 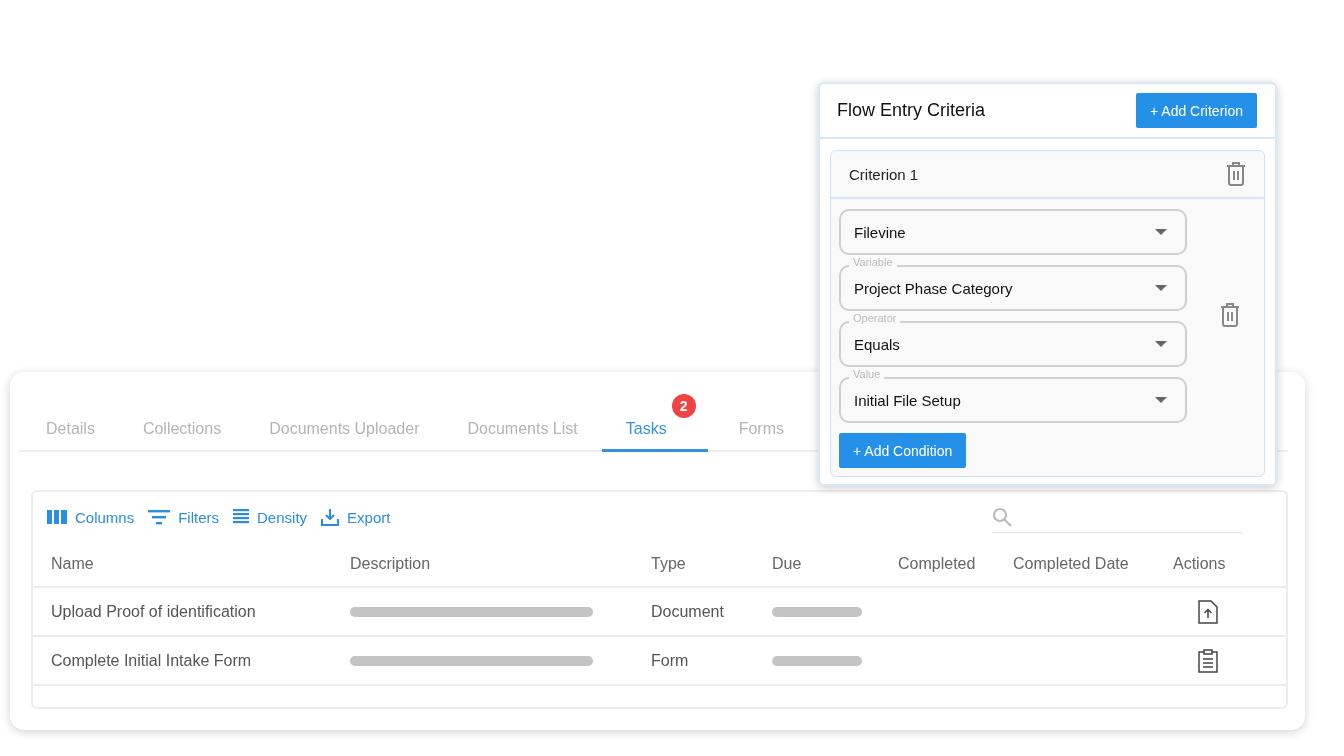 What do you see at coordinates (654, 423) in the screenshot?
I see `tab: Tasks 2` at bounding box center [654, 423].